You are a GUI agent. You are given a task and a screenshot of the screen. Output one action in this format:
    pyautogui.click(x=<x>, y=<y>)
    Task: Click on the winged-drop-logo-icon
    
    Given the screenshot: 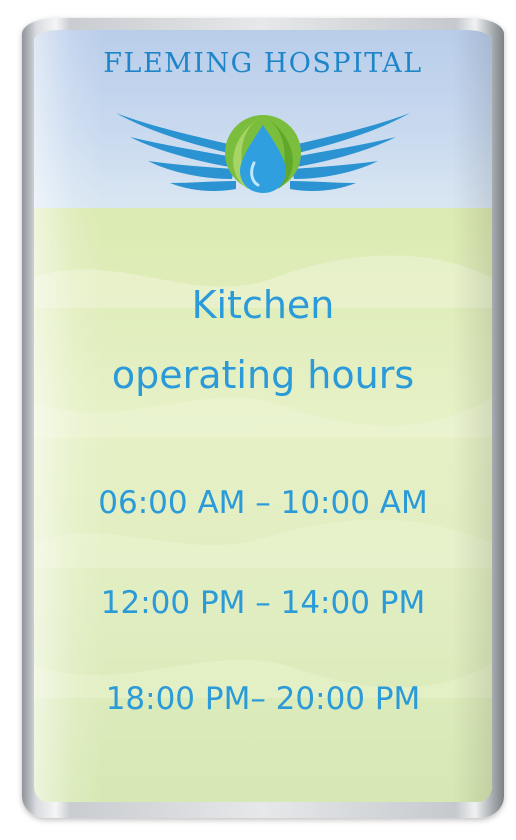 What is the action you would take?
    pyautogui.click(x=263, y=153)
    